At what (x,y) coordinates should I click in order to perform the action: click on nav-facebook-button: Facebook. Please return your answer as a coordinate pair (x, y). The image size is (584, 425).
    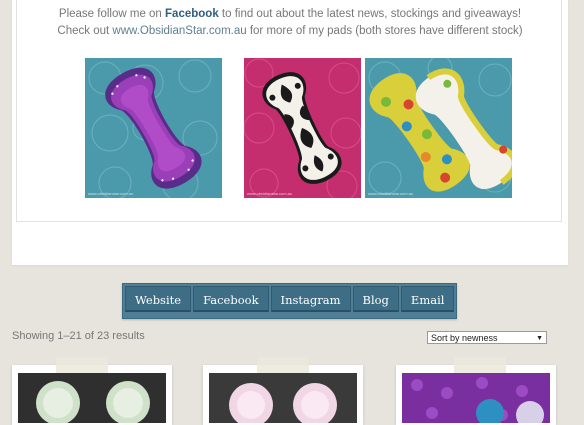
    Looking at the image, I should click on (231, 299).